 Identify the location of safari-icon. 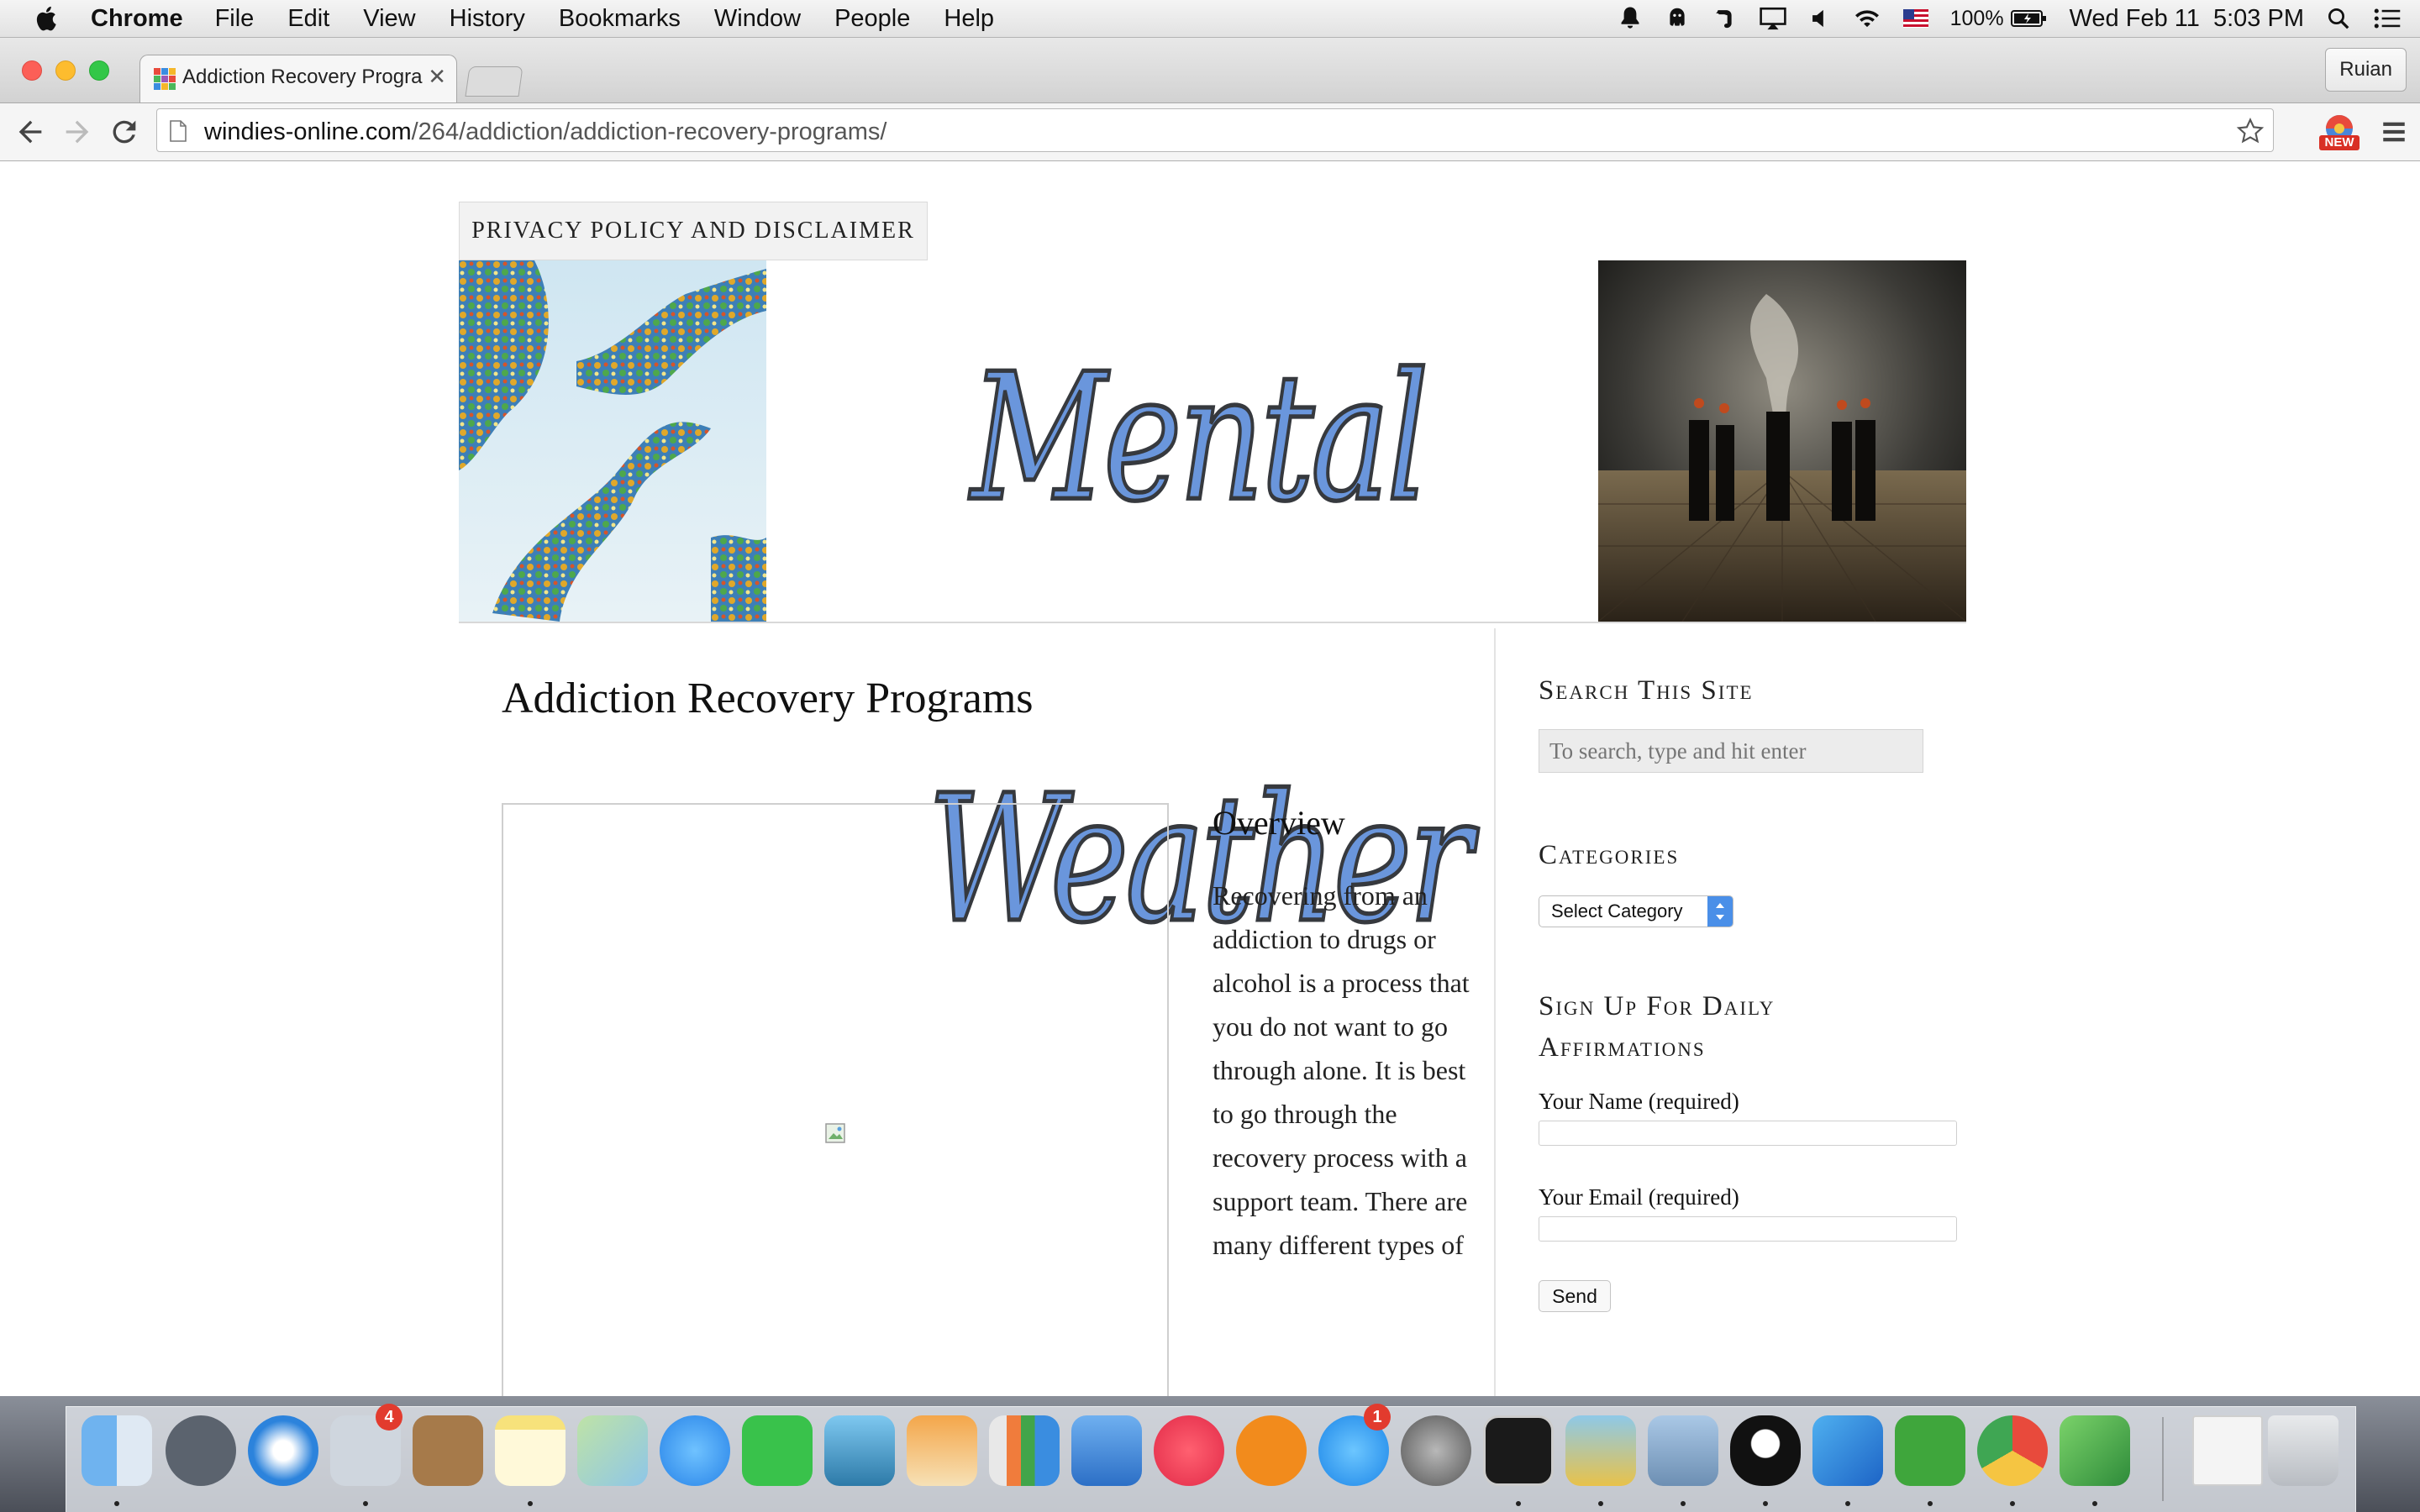
(283, 1450).